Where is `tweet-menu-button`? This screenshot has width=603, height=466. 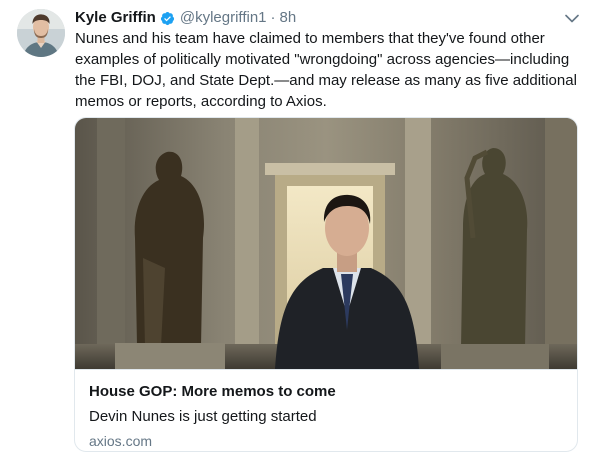 tweet-menu-button is located at coordinates (572, 18).